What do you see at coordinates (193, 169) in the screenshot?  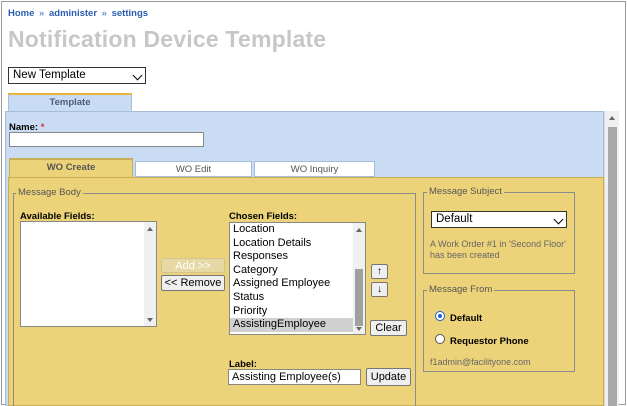 I see `tab-wo-edit: WO Edit` at bounding box center [193, 169].